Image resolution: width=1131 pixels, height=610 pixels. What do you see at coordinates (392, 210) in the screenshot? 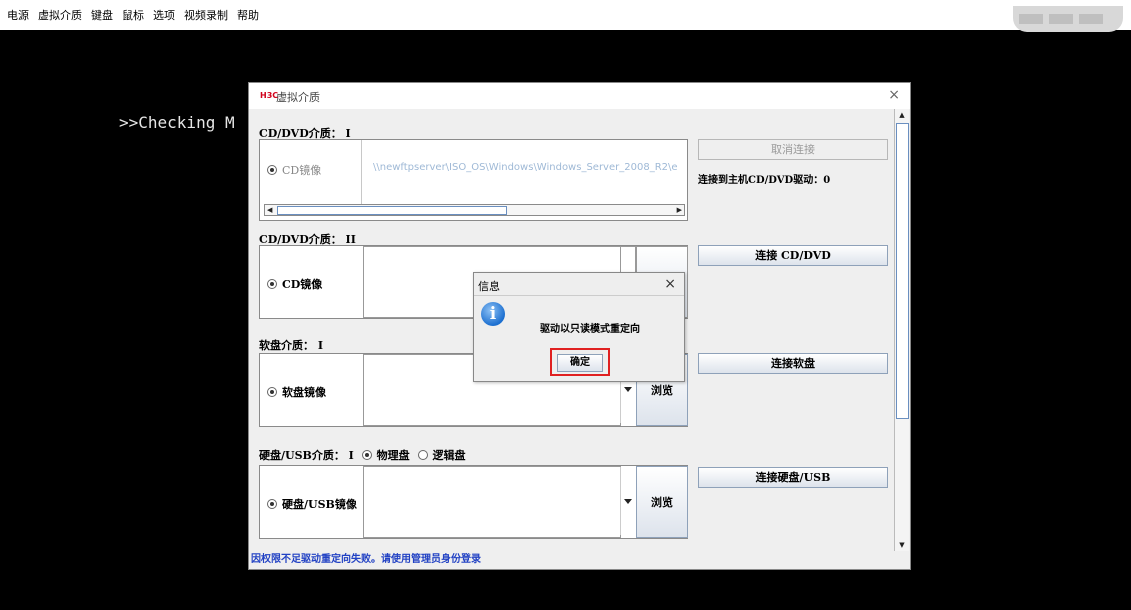
I see `cd1-scroll-thumb` at bounding box center [392, 210].